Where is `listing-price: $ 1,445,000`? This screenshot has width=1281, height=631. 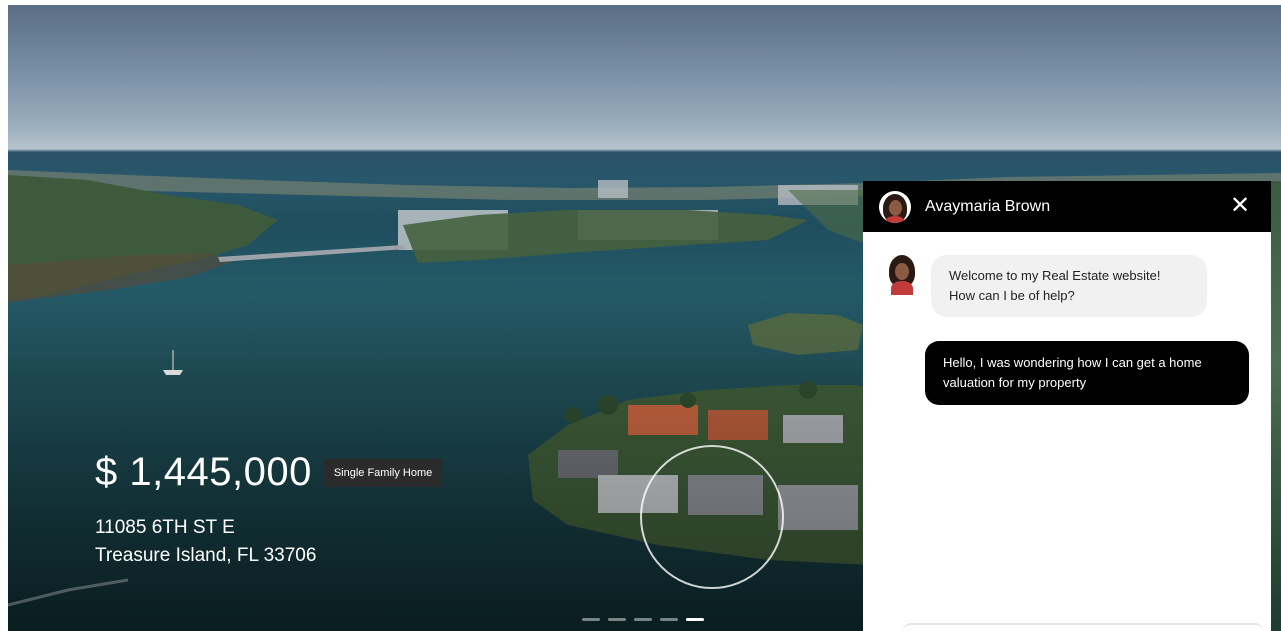 listing-price: $ 1,445,000 is located at coordinates (203, 472).